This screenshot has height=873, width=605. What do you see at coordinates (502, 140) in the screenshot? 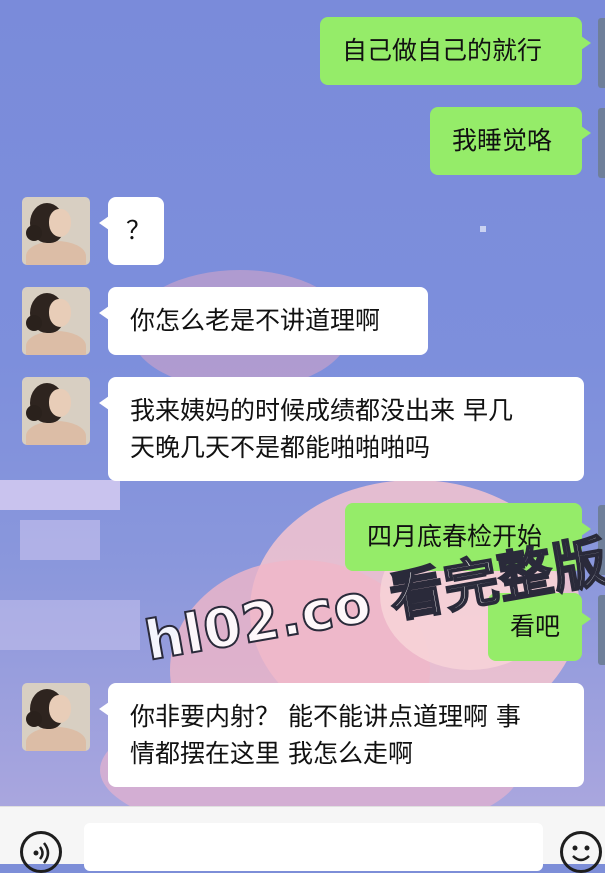
I see `message-text: 我睡觉咯` at bounding box center [502, 140].